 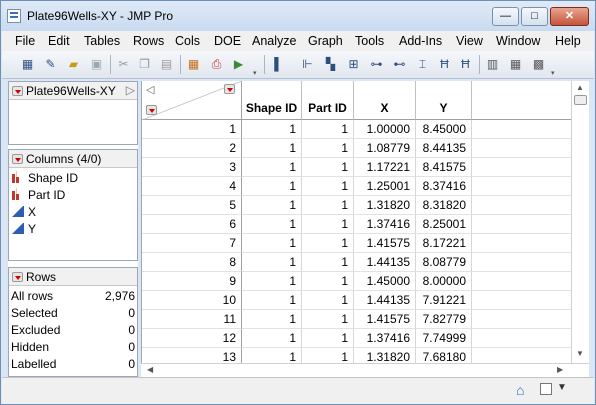 I want to click on menu-view: View, so click(x=469, y=41).